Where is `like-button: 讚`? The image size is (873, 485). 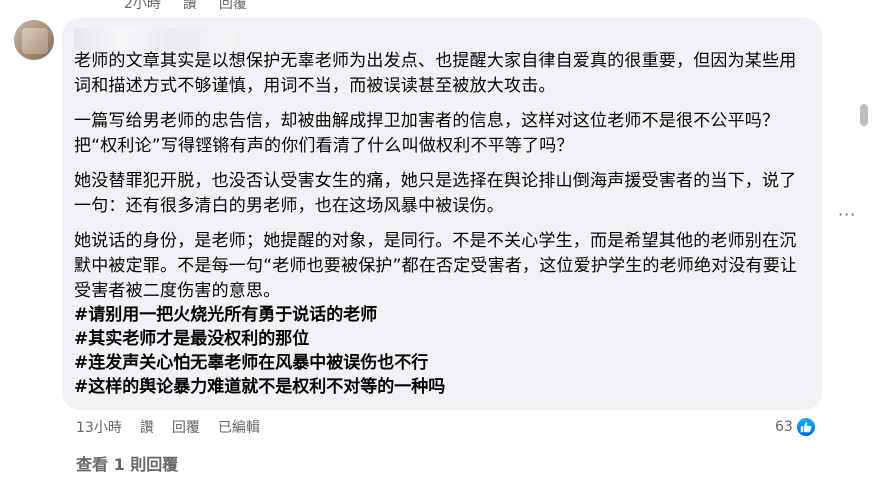
like-button: 讚 is located at coordinates (147, 427).